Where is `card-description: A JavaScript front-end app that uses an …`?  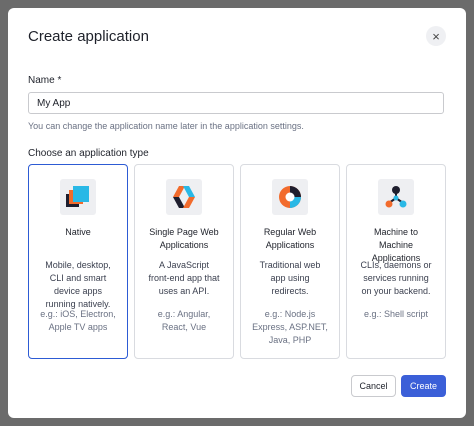
card-description: A JavaScript front-end app that uses an … is located at coordinates (184, 278).